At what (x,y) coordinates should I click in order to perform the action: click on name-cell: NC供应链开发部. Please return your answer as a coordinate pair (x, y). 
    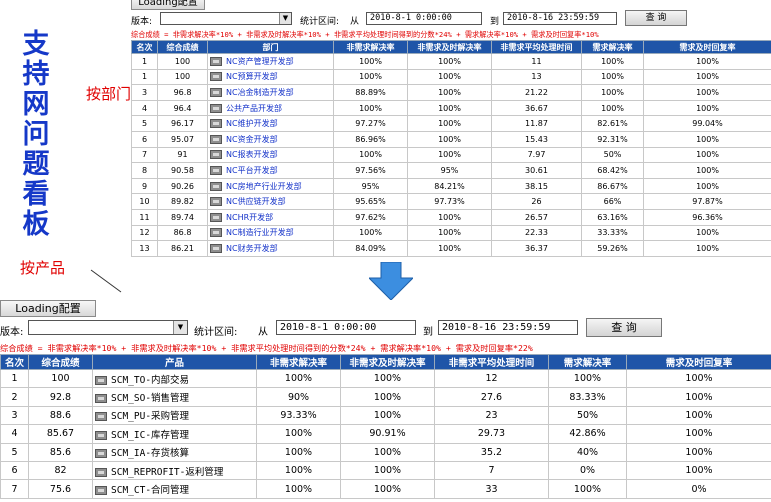
    Looking at the image, I should click on (270, 201).